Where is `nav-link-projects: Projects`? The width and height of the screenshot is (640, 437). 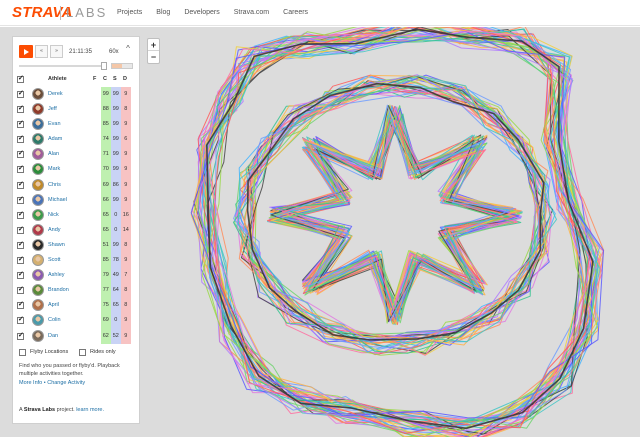 nav-link-projects: Projects is located at coordinates (129, 12).